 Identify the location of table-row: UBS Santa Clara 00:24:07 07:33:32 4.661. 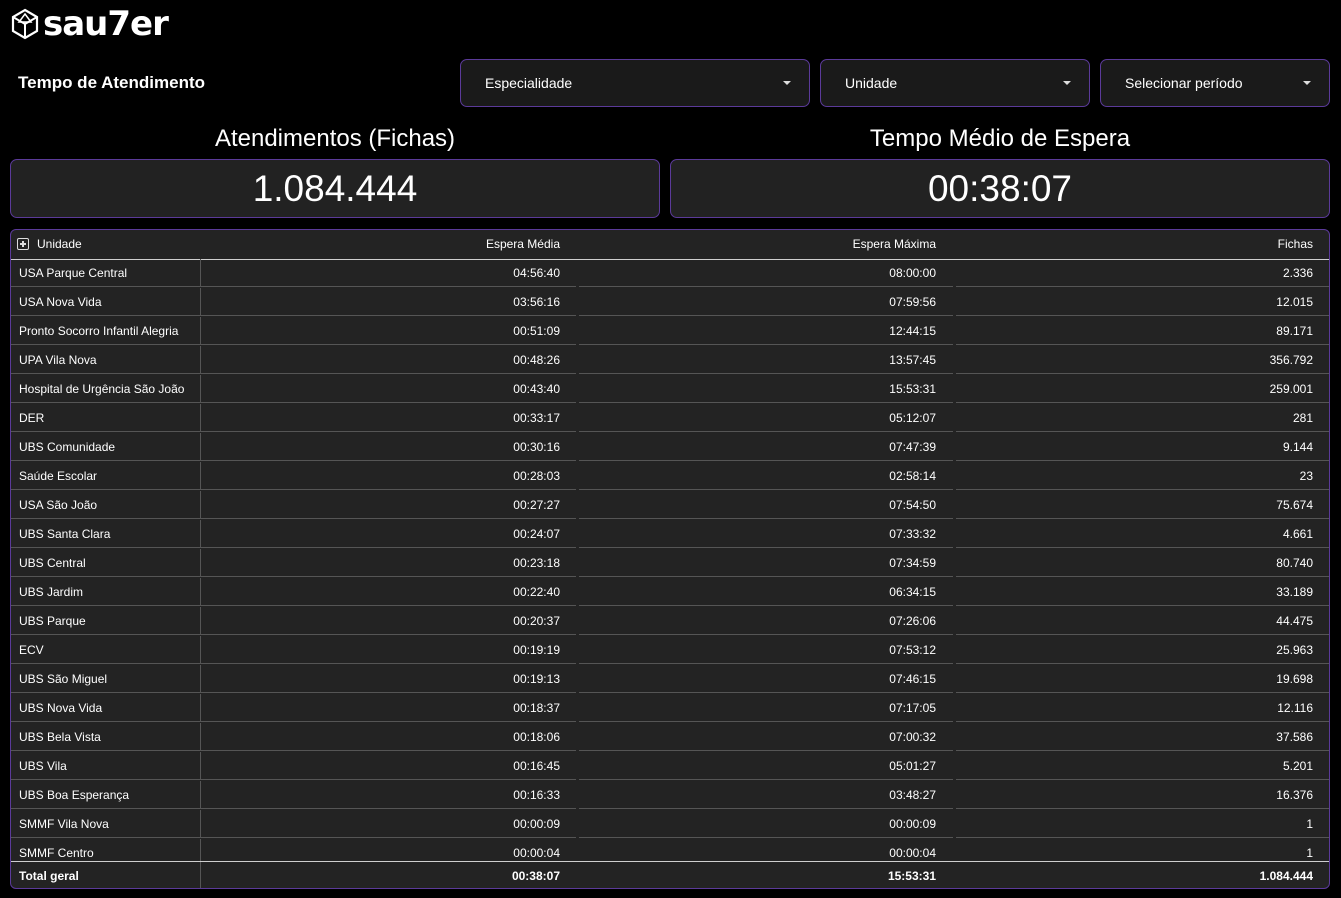
(670, 534).